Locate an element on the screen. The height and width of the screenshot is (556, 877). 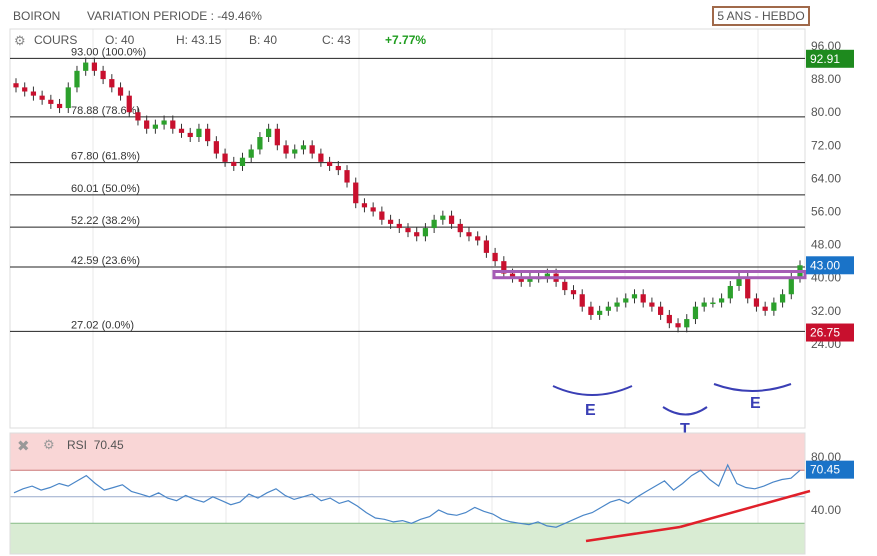
fib-level-label: 60.01 (50.0%) is located at coordinates (105, 189).